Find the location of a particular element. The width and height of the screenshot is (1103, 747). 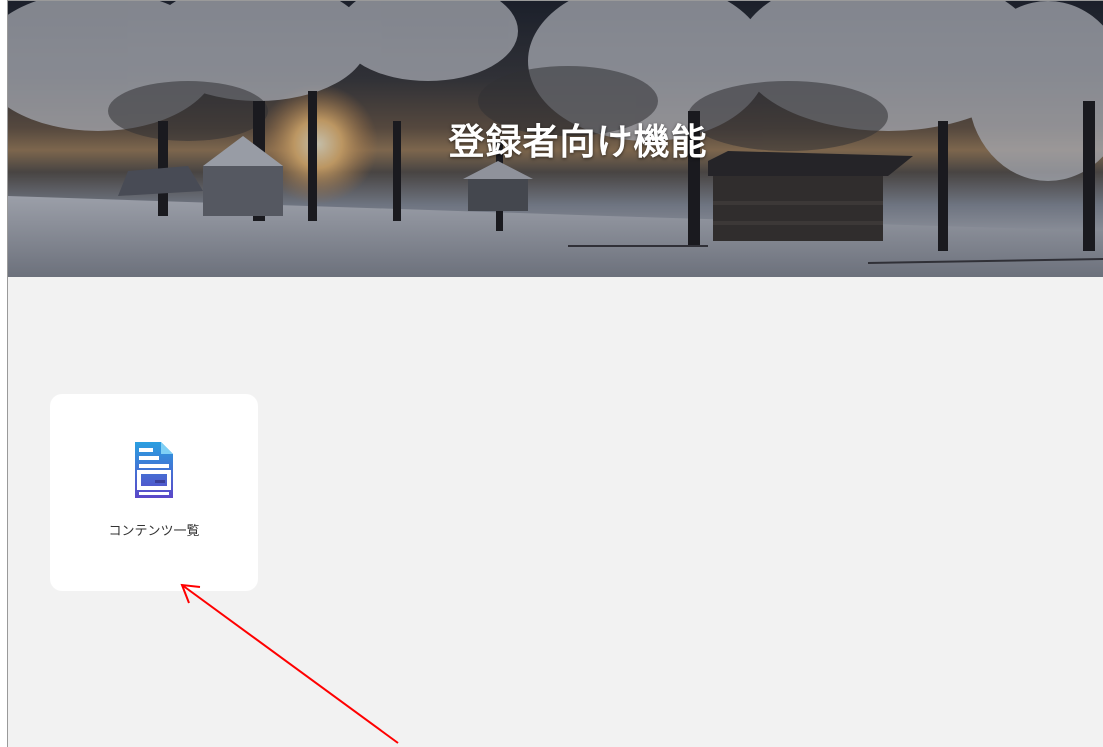

document-list-icon is located at coordinates (154, 470).